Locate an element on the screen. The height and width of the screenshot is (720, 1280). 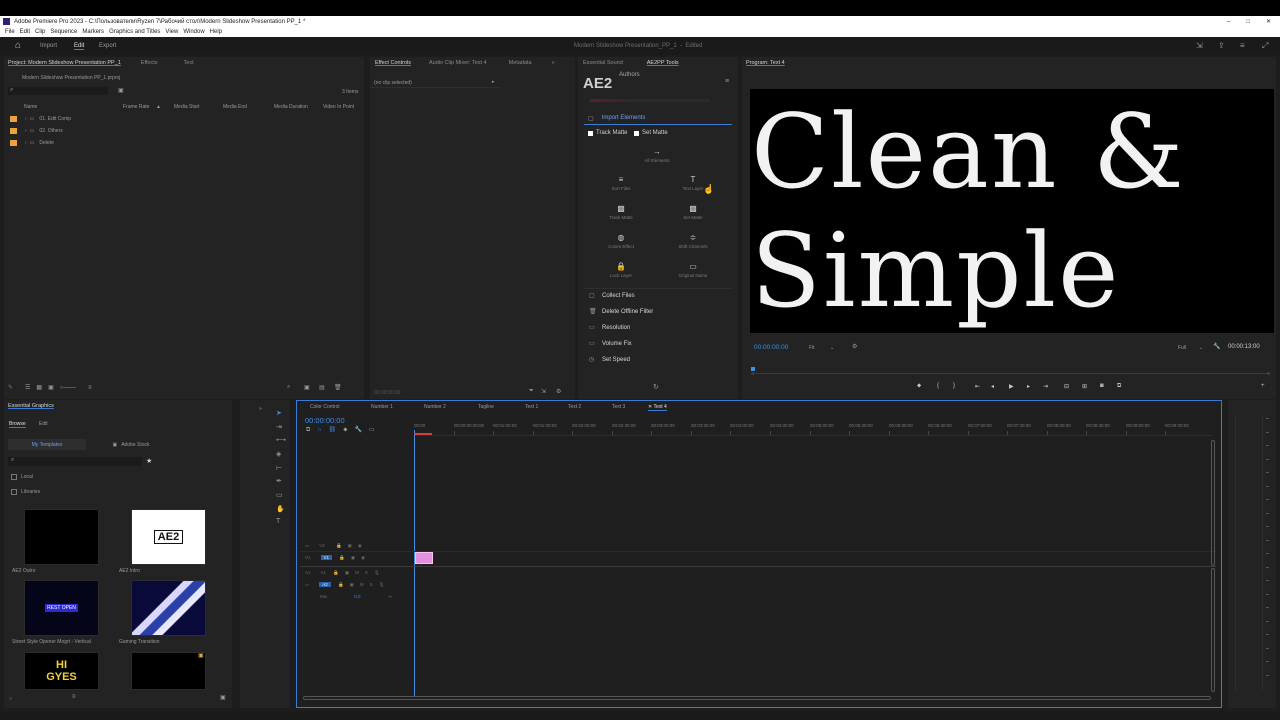
column-frame-rate: Frame Rate is located at coordinates (136, 107).